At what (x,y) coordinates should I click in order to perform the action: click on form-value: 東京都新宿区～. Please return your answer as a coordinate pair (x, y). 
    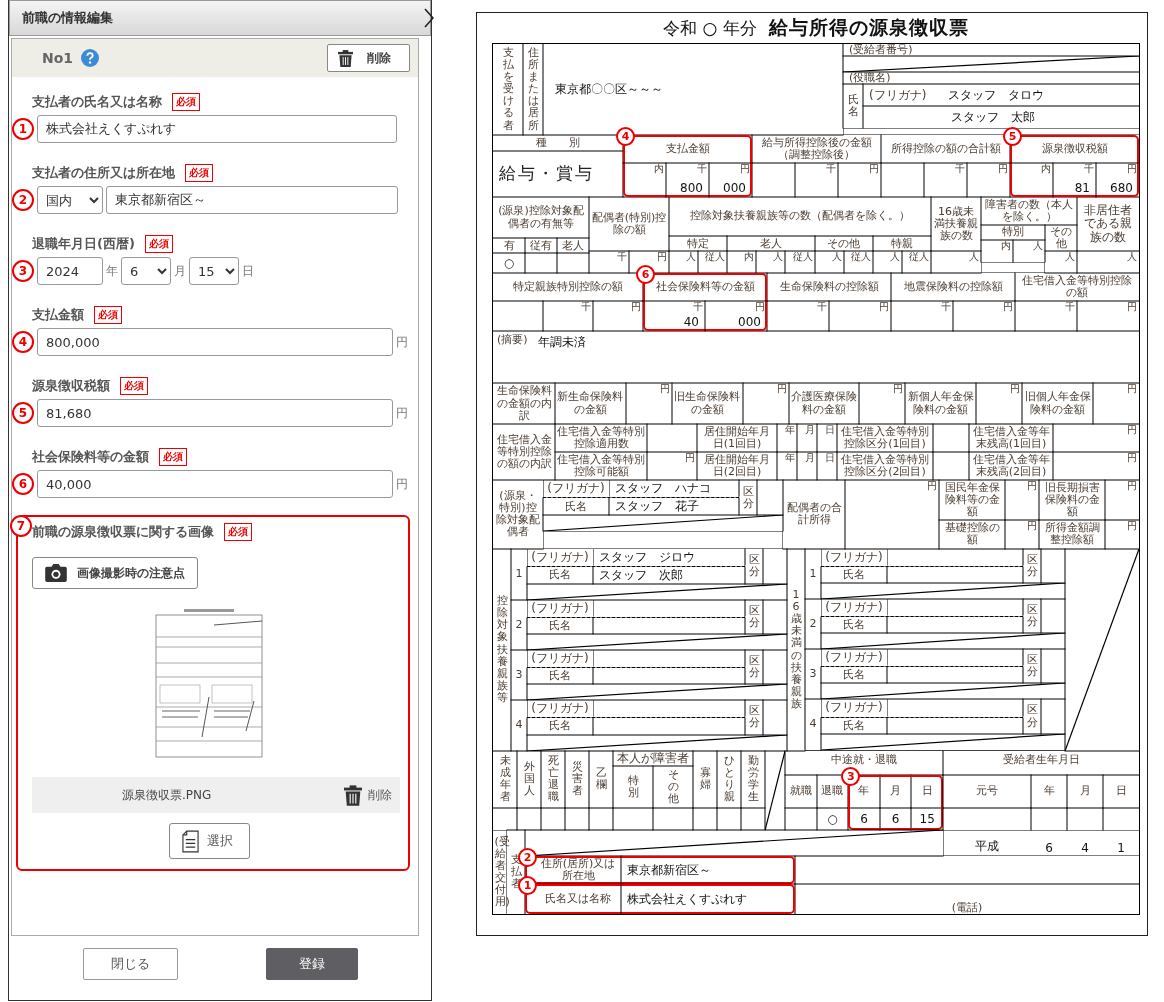
    Looking at the image, I should click on (669, 870).